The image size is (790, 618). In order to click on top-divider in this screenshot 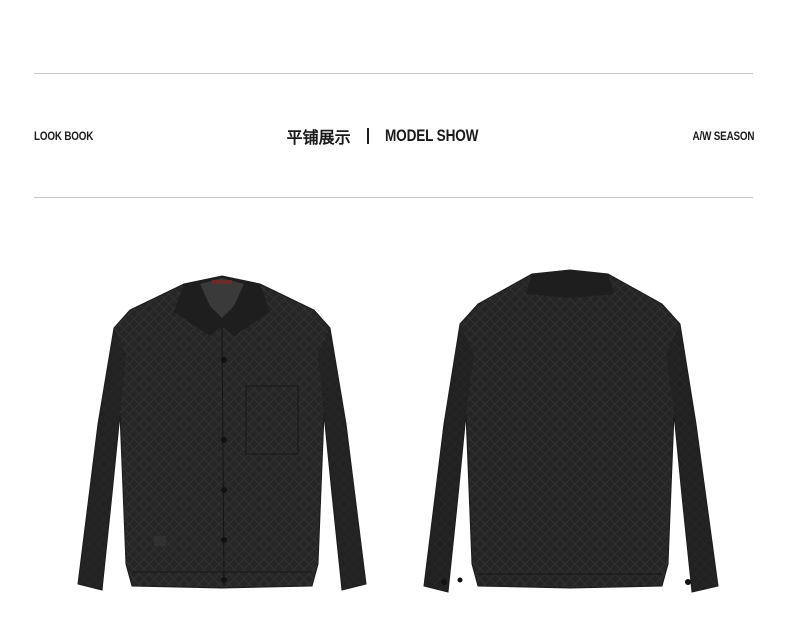, I will do `click(393, 73)`.